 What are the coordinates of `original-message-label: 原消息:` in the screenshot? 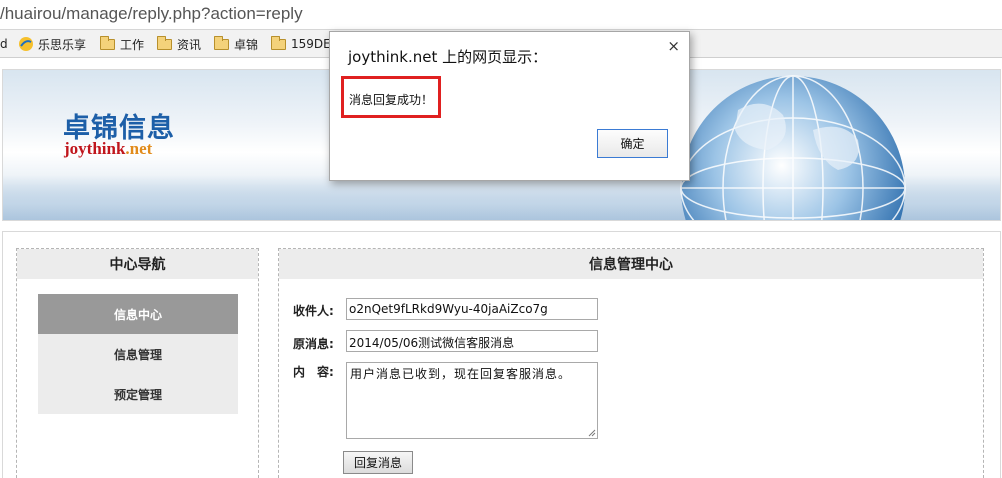 It's located at (313, 344).